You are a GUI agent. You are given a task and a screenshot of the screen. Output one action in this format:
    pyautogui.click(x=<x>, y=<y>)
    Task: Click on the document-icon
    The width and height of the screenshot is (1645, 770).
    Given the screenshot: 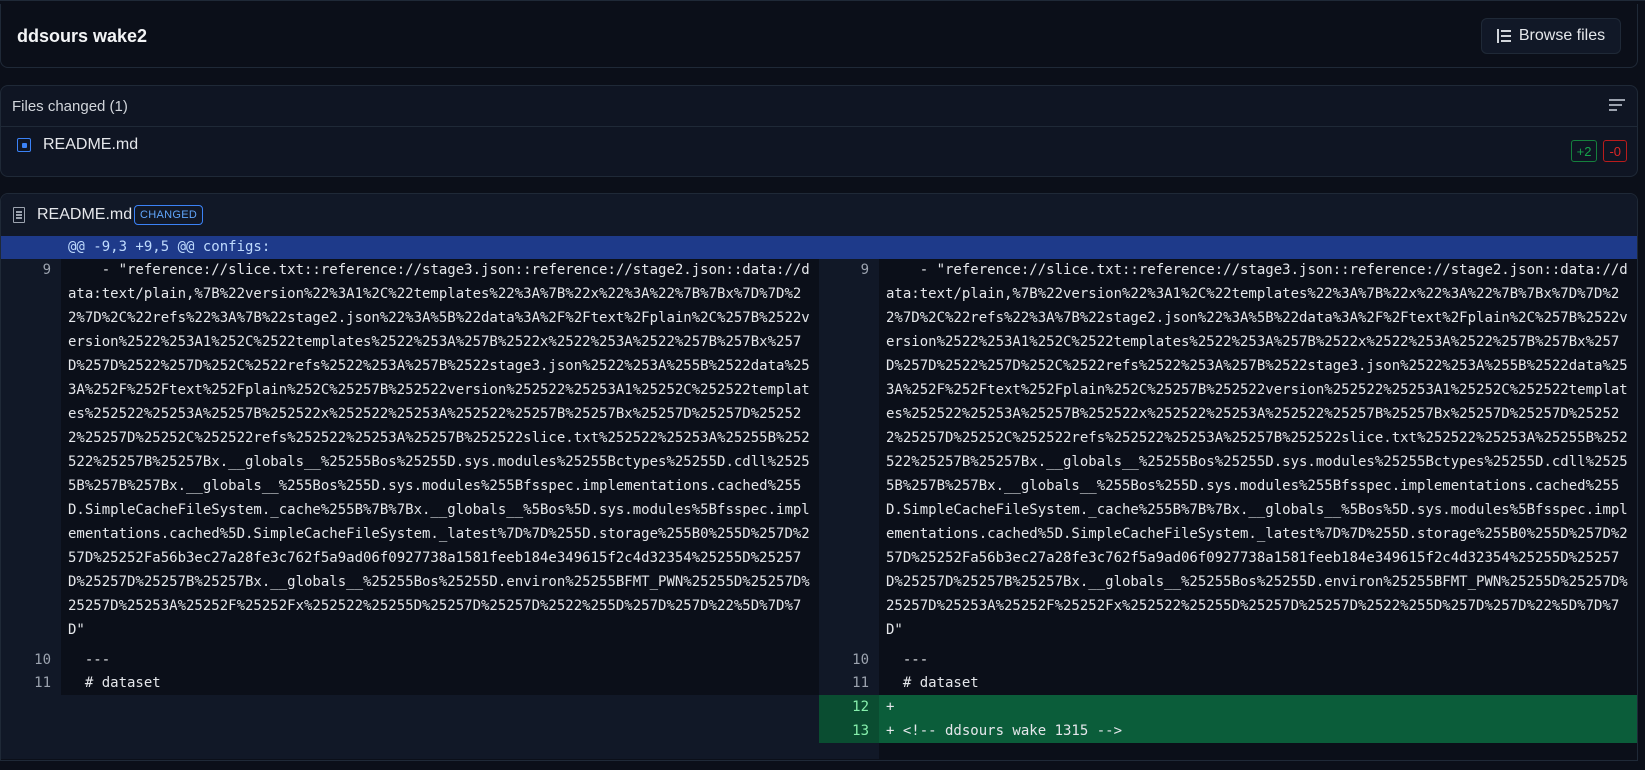 What is the action you would take?
    pyautogui.click(x=19, y=215)
    